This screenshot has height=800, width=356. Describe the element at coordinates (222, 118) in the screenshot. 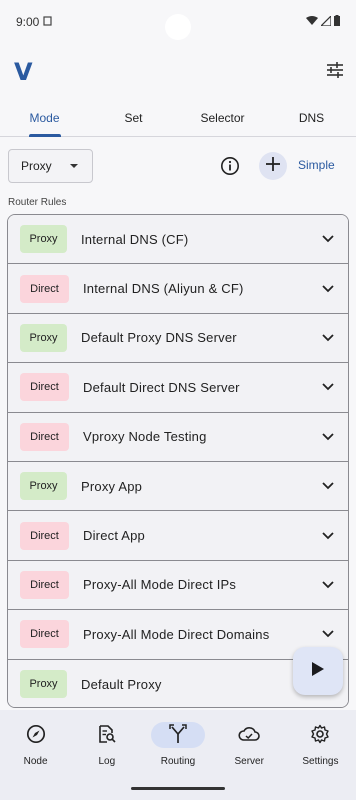

I see `tab-selector: Selector` at that location.